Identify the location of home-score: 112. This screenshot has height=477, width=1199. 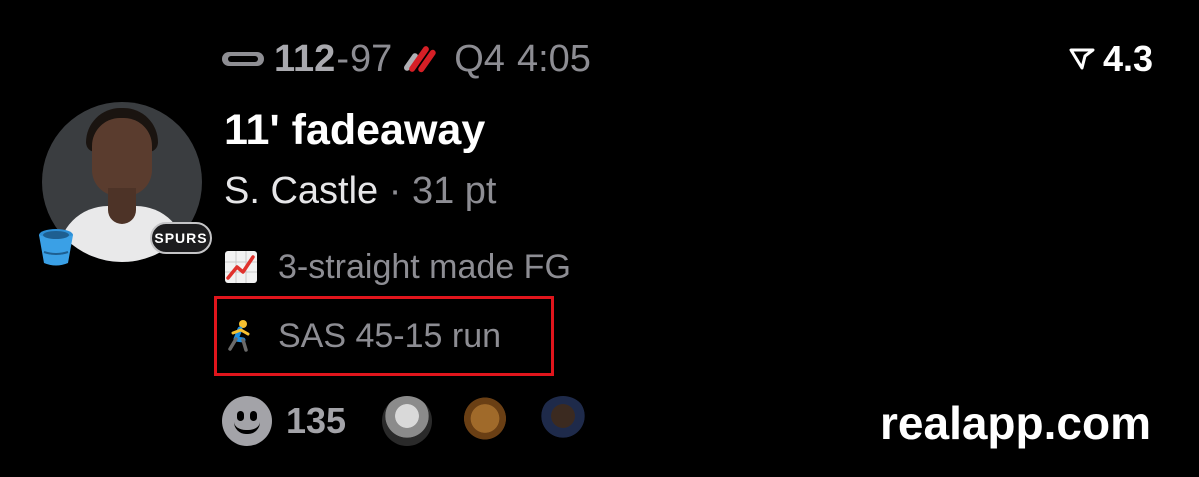
(305, 58).